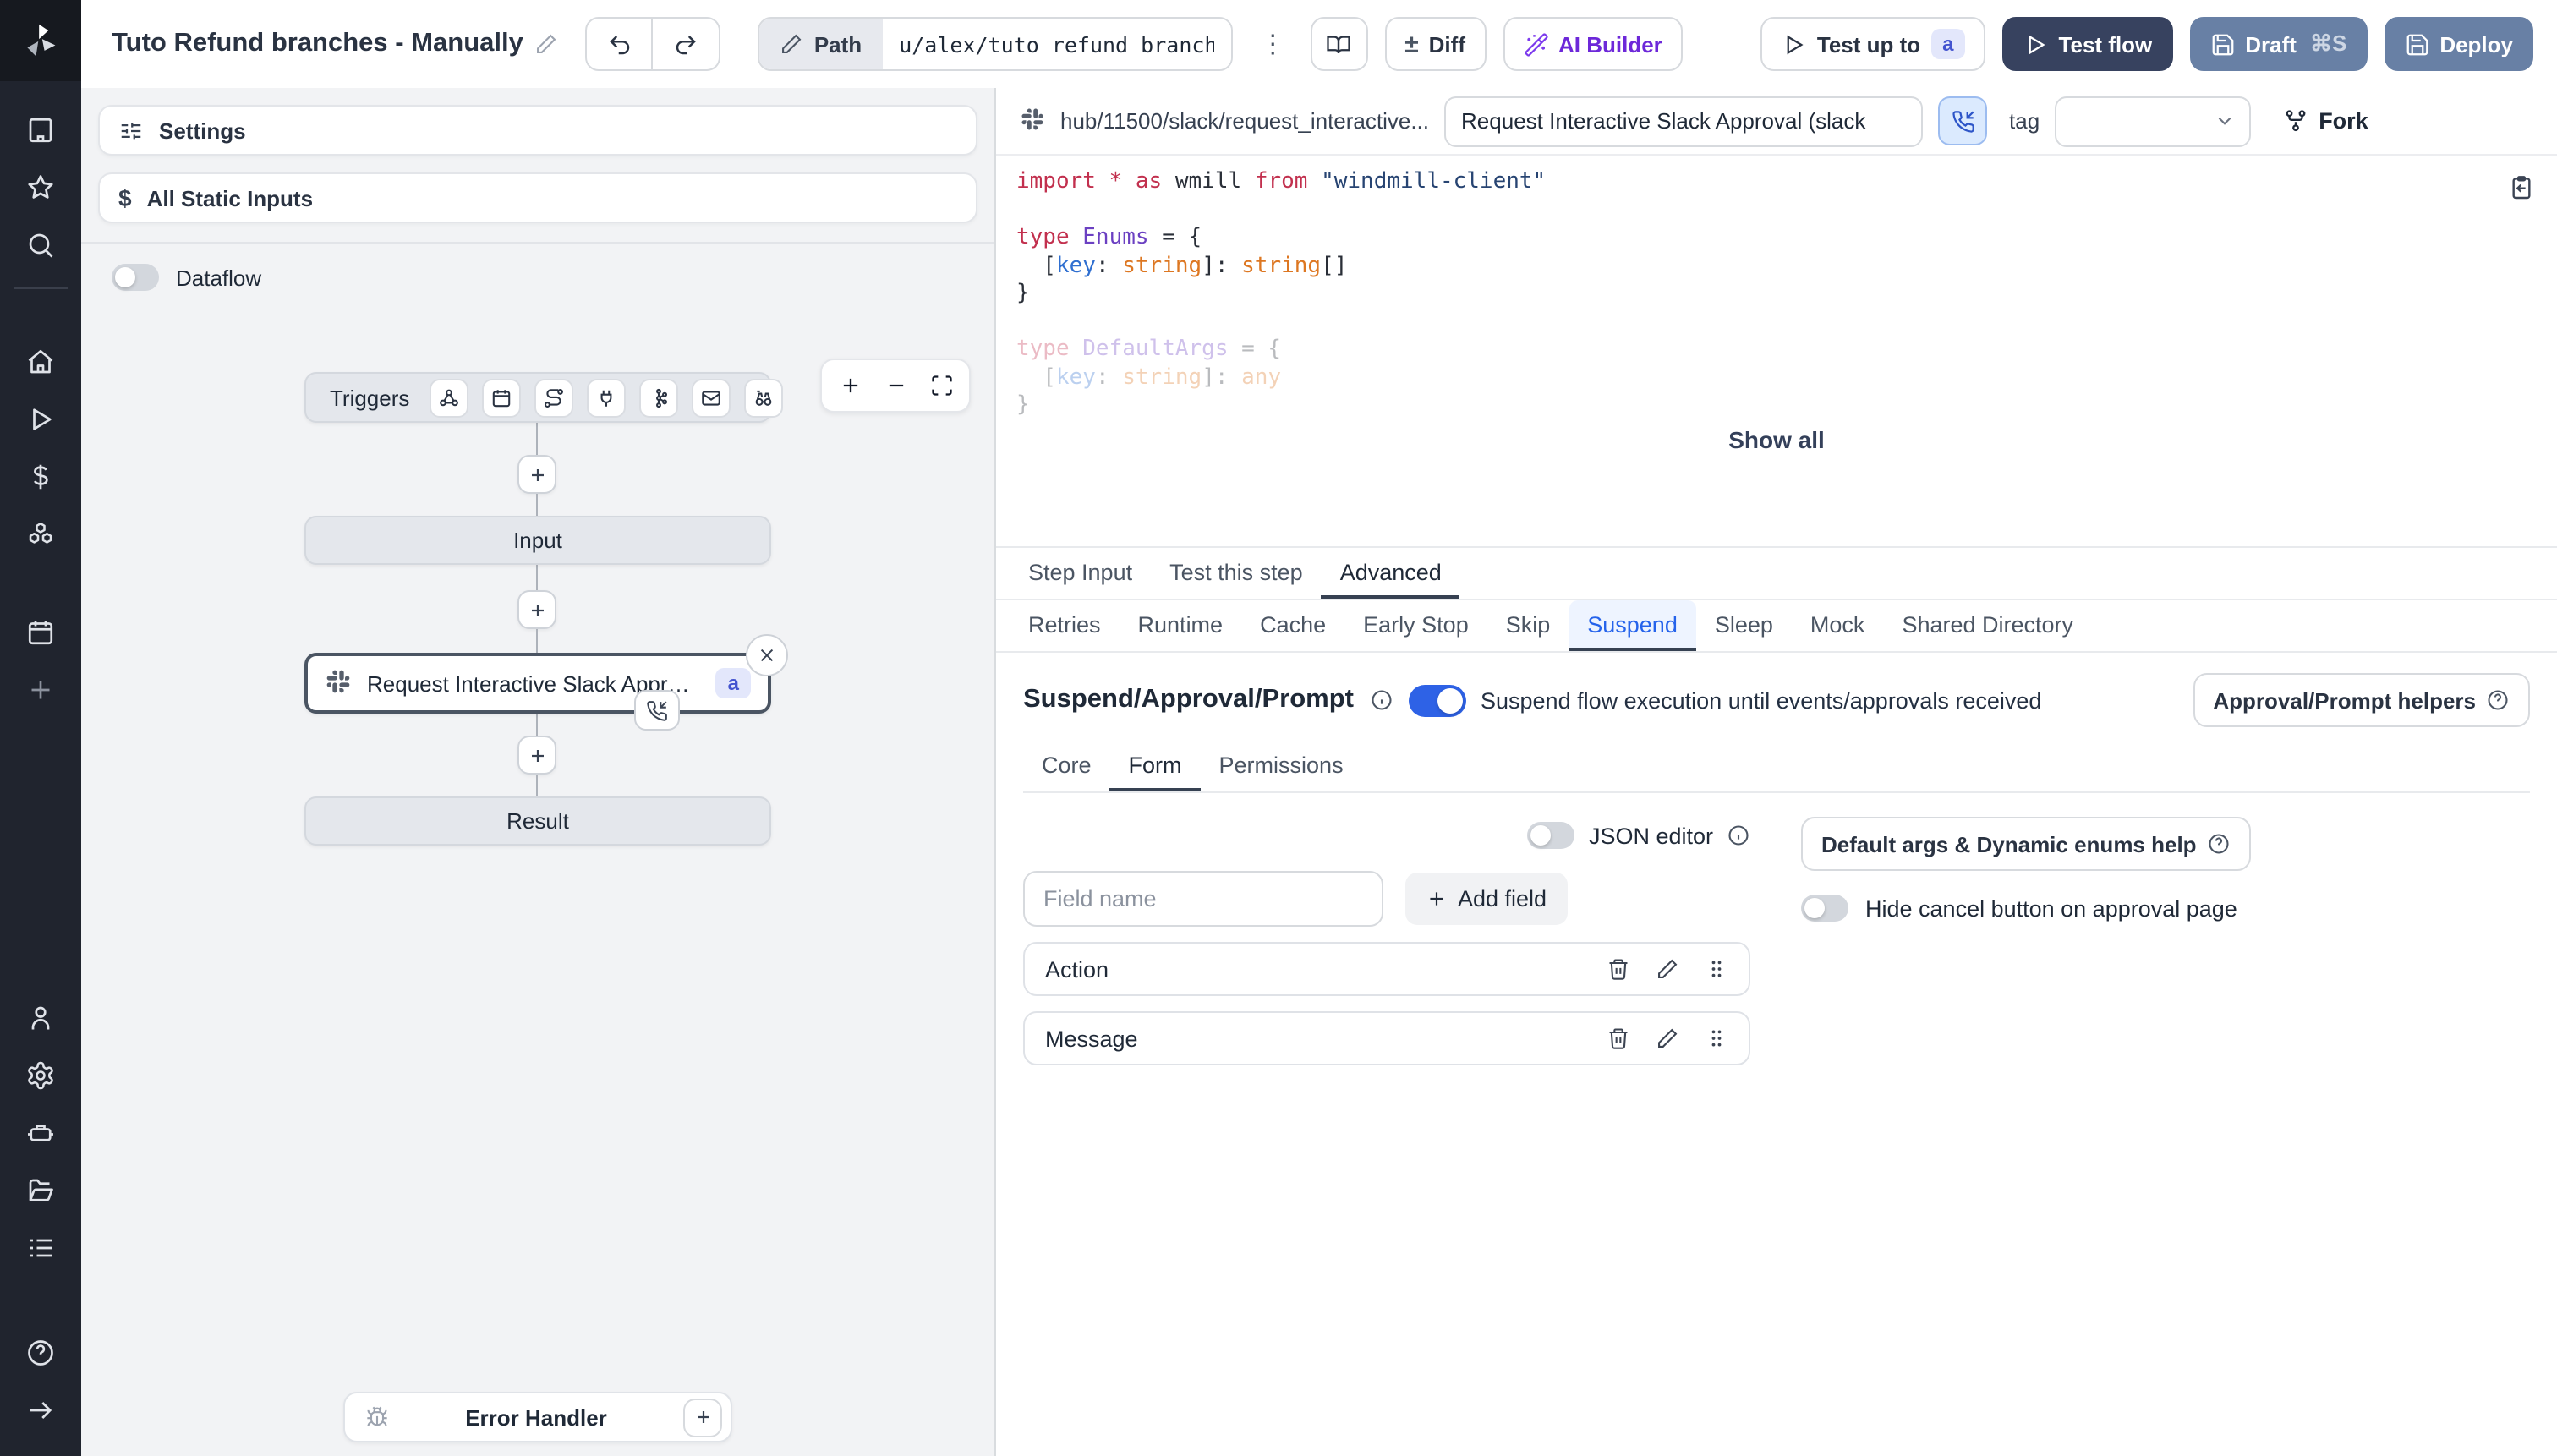 This screenshot has width=2557, height=1456. What do you see at coordinates (554, 398) in the screenshot?
I see `http-route-trigger-icon` at bounding box center [554, 398].